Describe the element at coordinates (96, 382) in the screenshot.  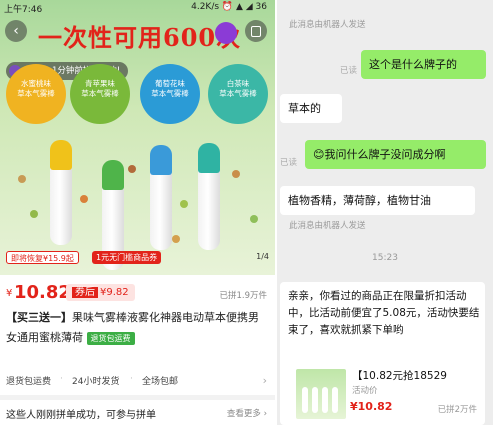
I see `service-item: 24小时发货` at that location.